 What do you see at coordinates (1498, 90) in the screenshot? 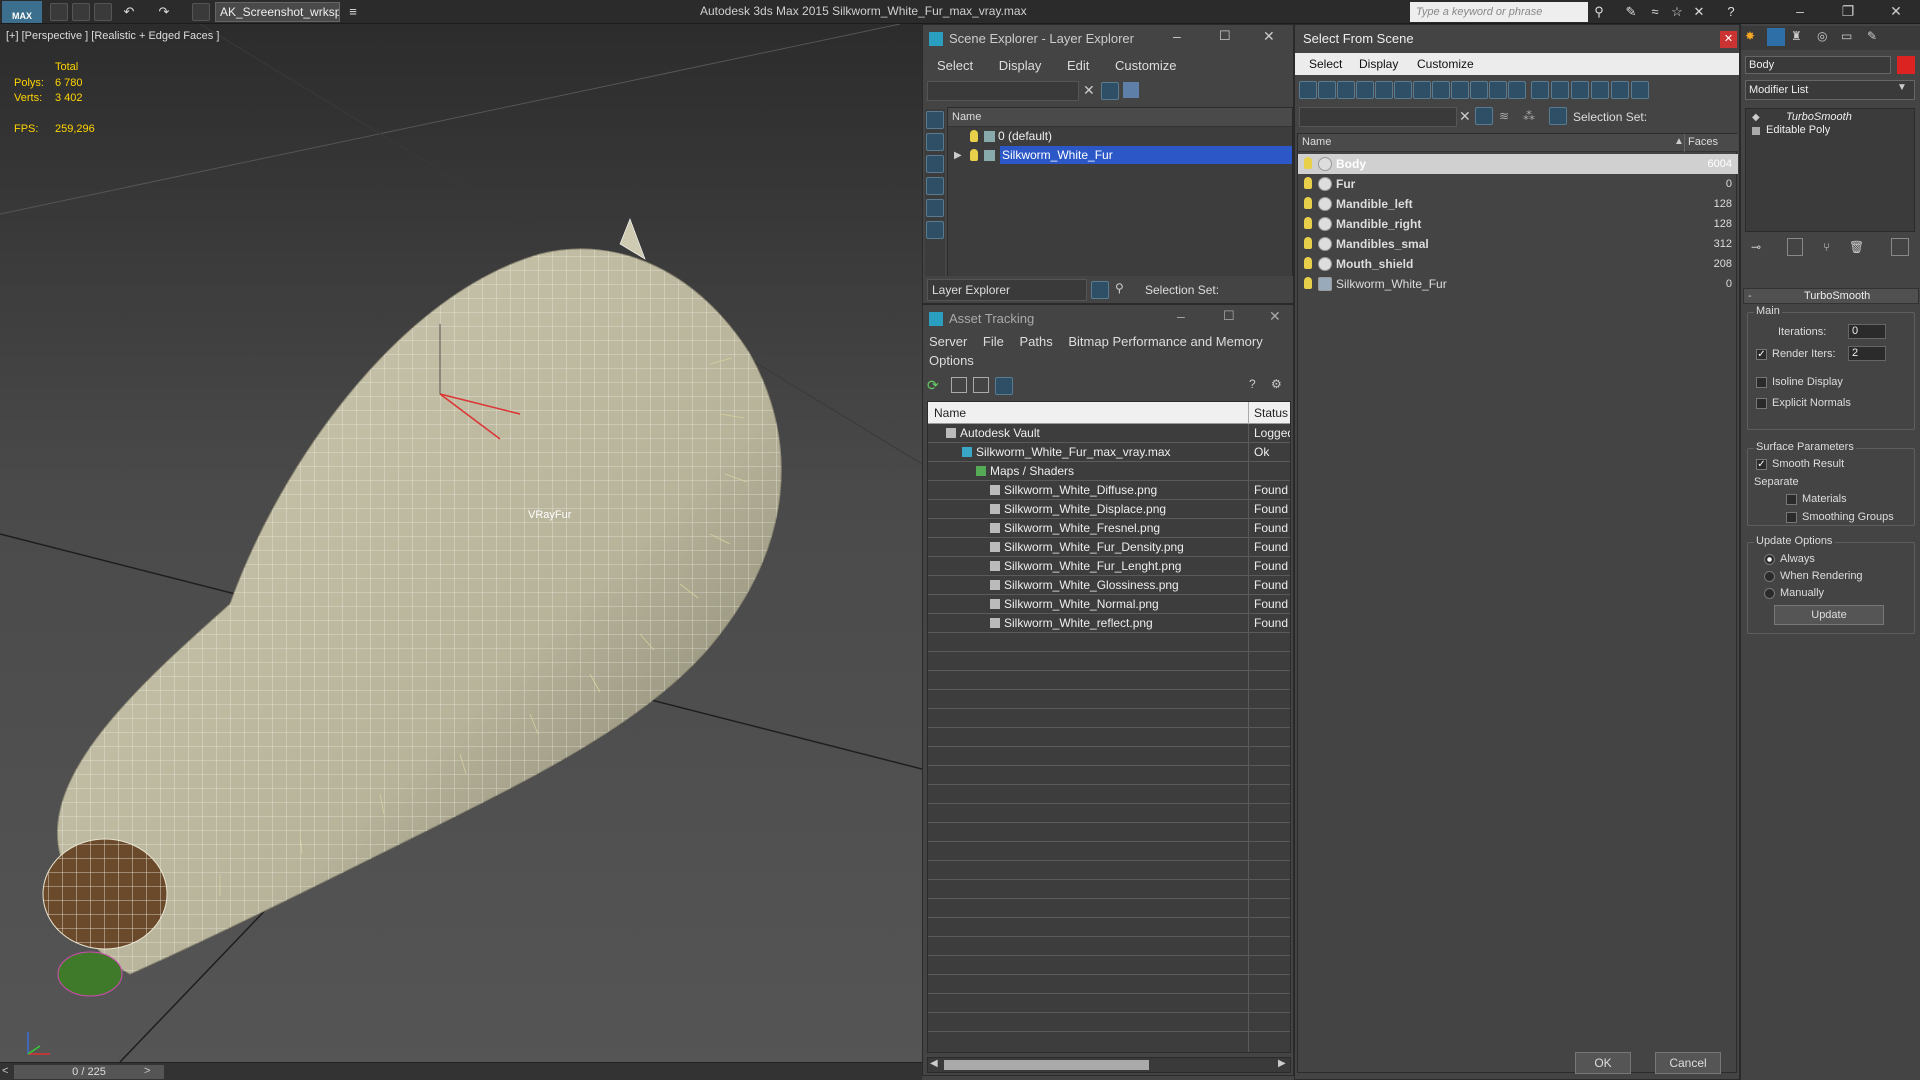
I see `frozen-filter-icon` at bounding box center [1498, 90].